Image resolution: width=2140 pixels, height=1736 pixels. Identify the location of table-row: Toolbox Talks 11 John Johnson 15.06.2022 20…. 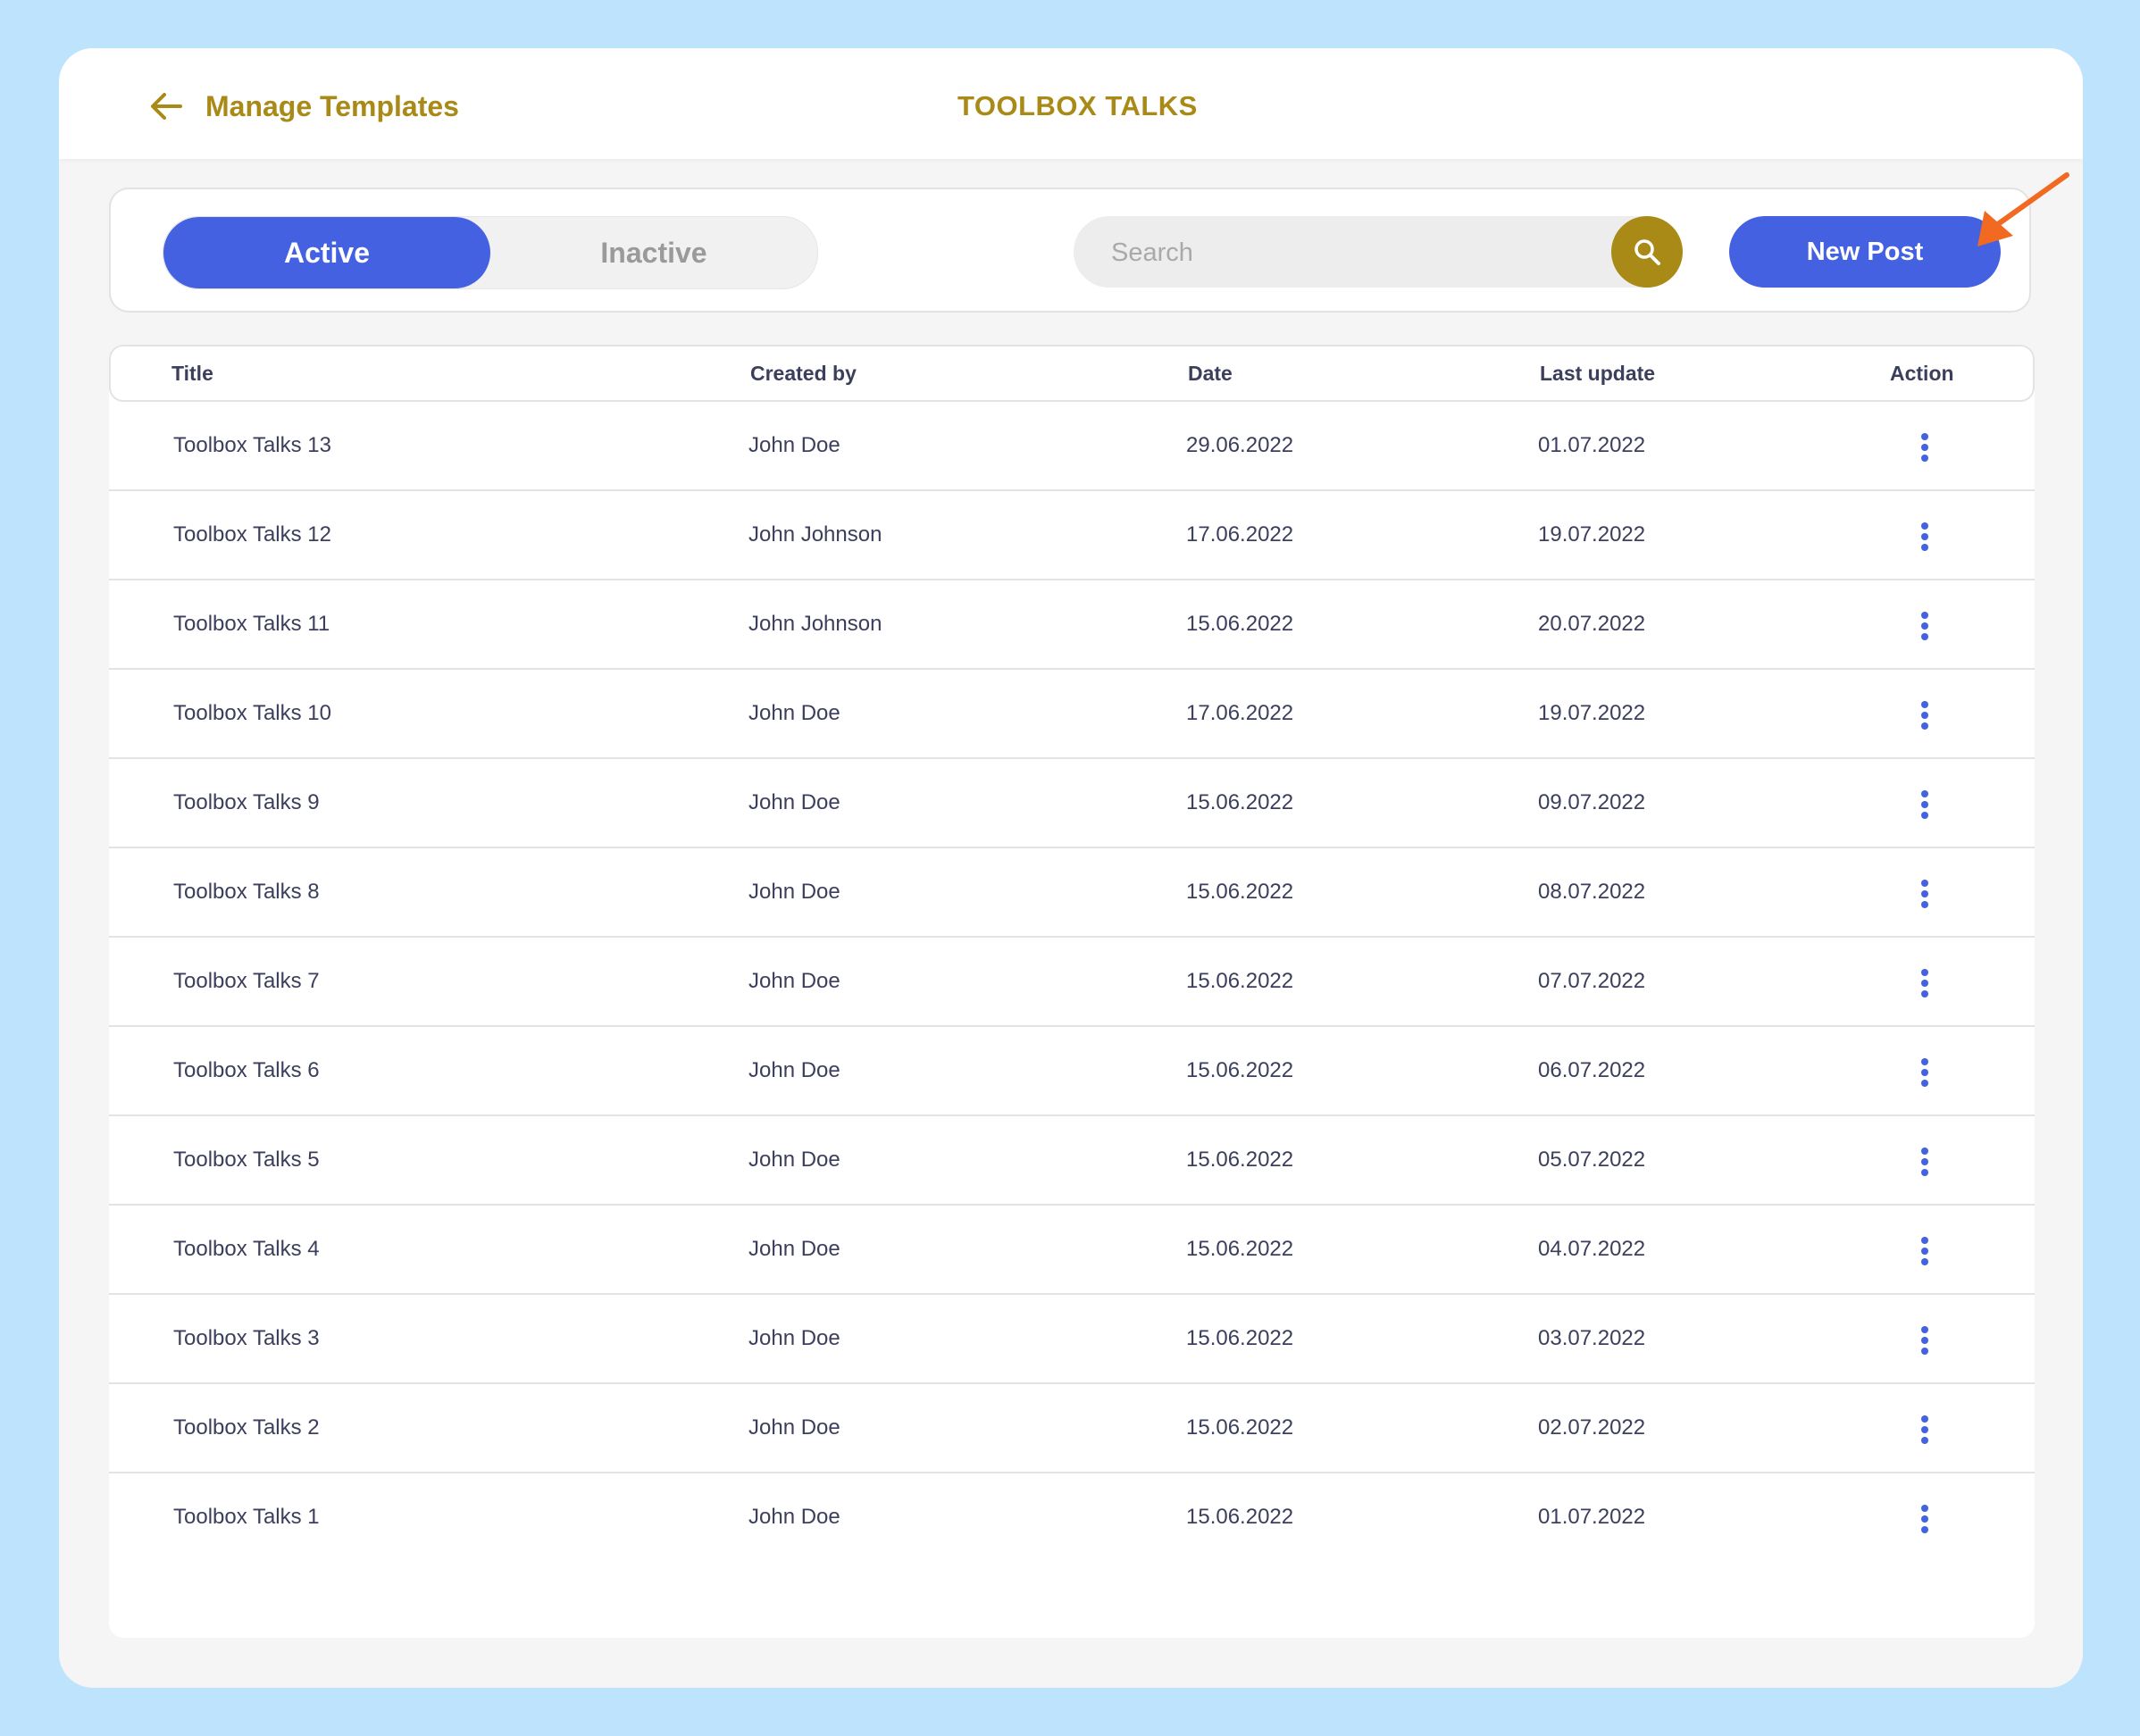
(1072, 625).